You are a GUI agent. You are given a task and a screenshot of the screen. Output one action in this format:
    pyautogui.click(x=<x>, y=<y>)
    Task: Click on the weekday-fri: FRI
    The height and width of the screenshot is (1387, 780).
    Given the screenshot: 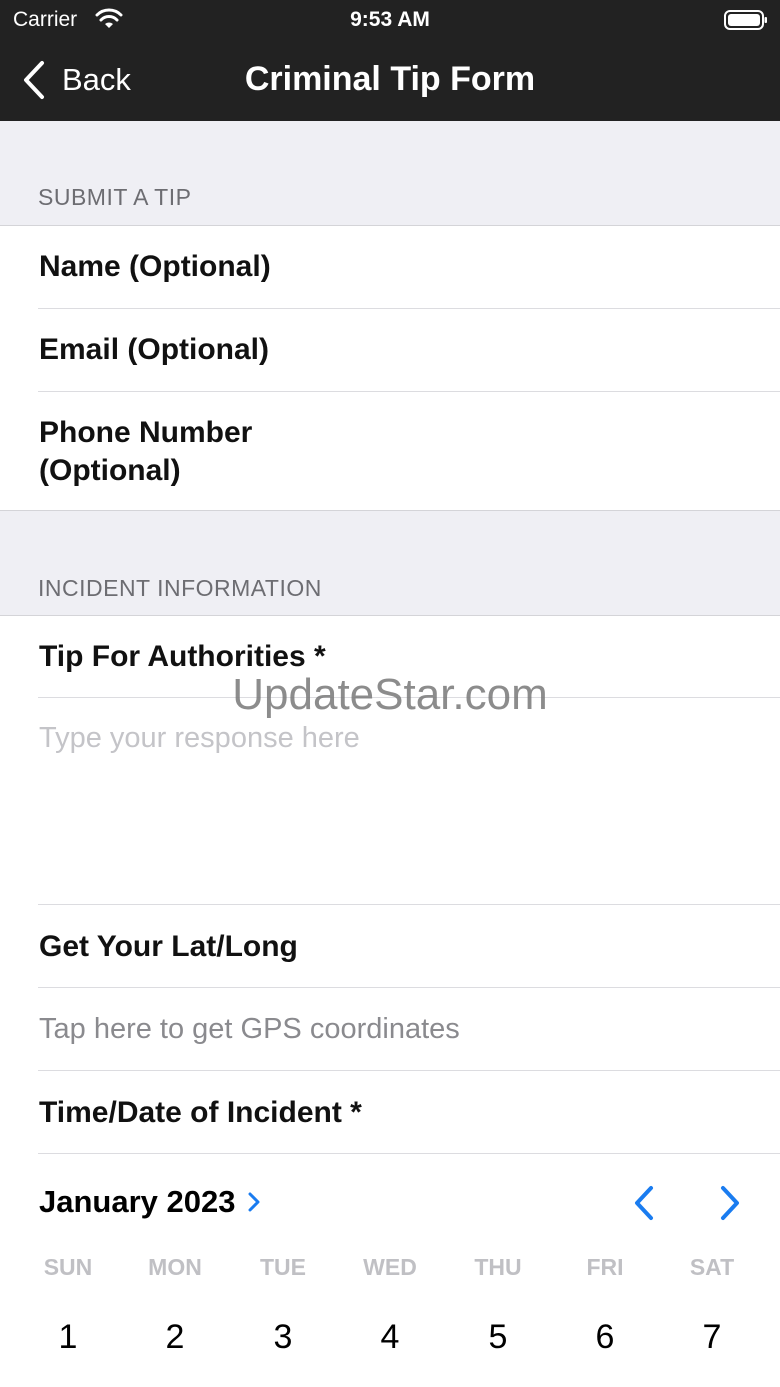 What is the action you would take?
    pyautogui.click(x=605, y=1267)
    